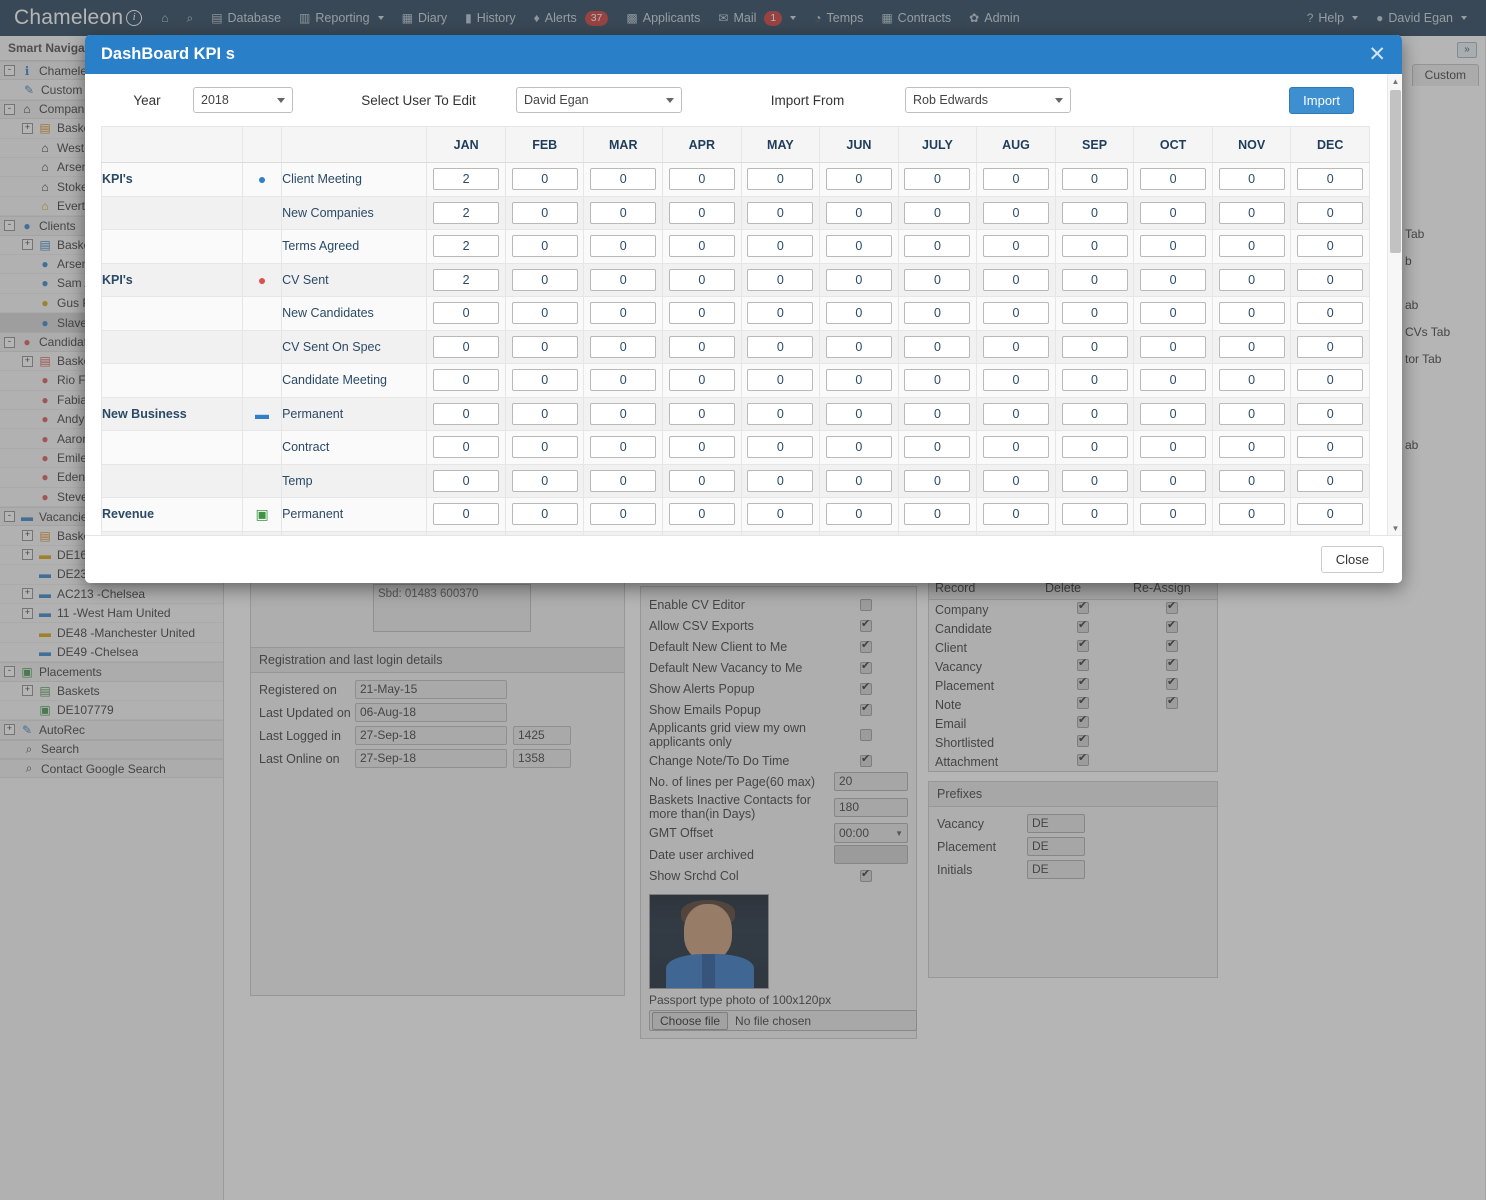  Describe the element at coordinates (988, 100) in the screenshot. I see `import-from-select: Rob Edwards` at that location.